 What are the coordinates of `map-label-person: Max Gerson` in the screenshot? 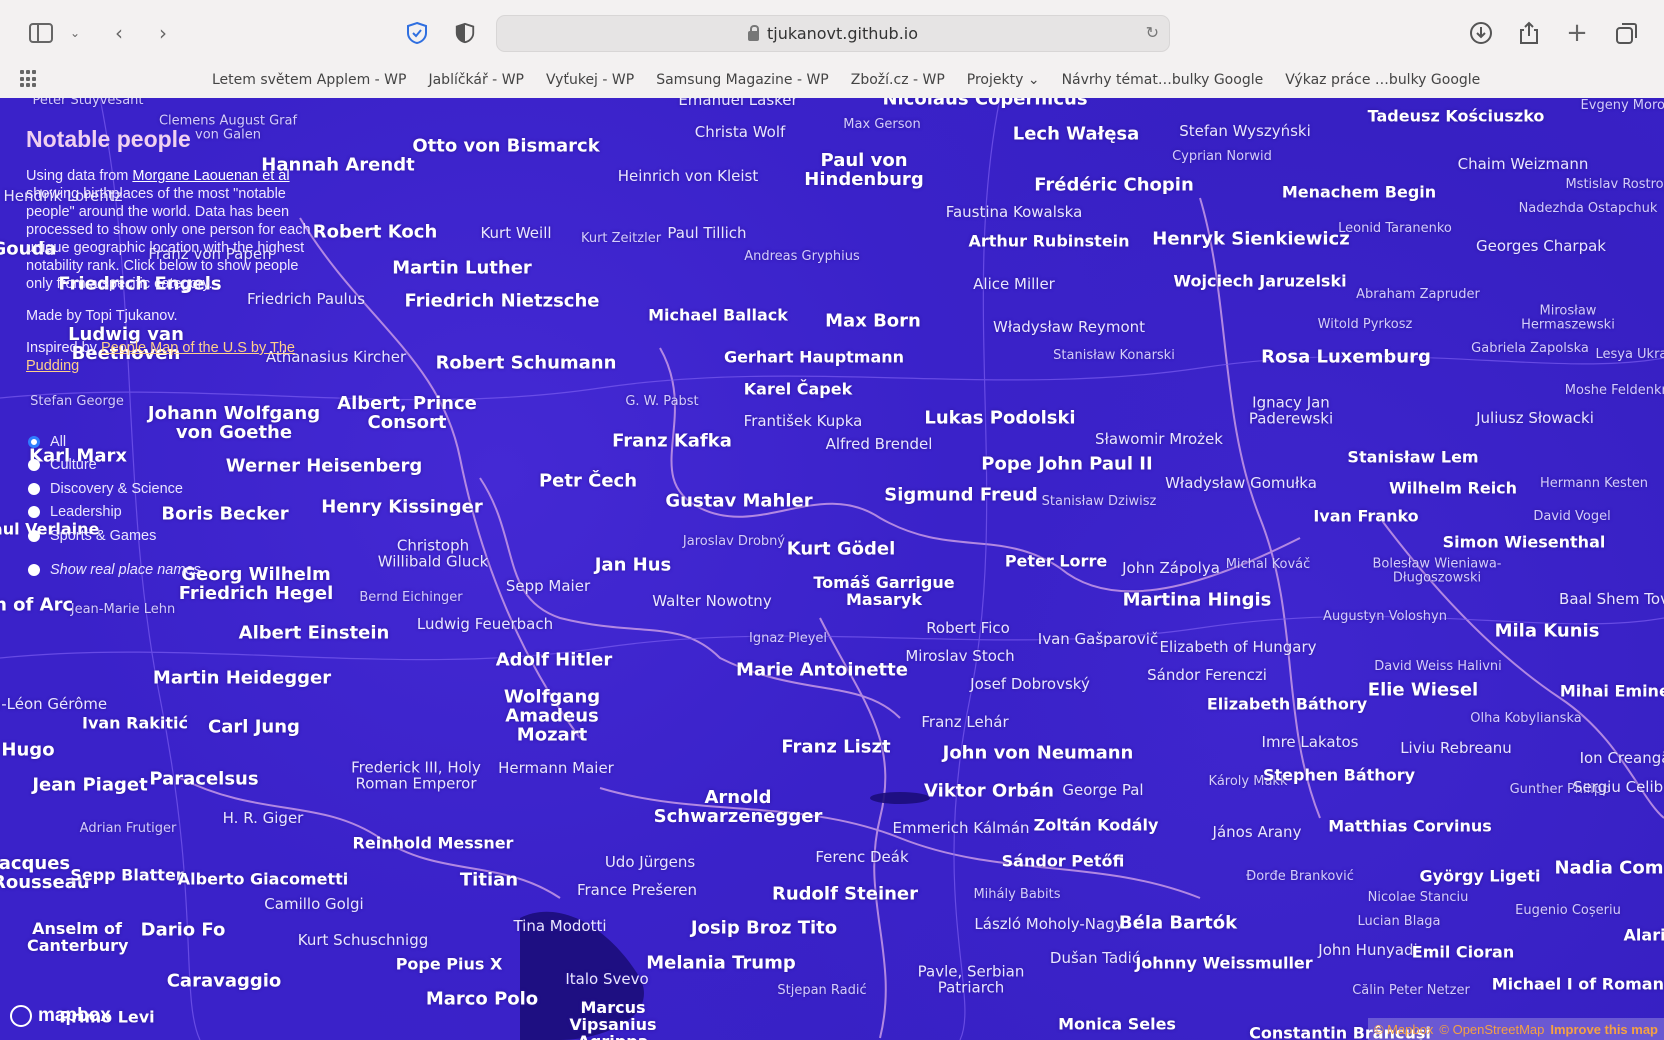 It's located at (881, 125).